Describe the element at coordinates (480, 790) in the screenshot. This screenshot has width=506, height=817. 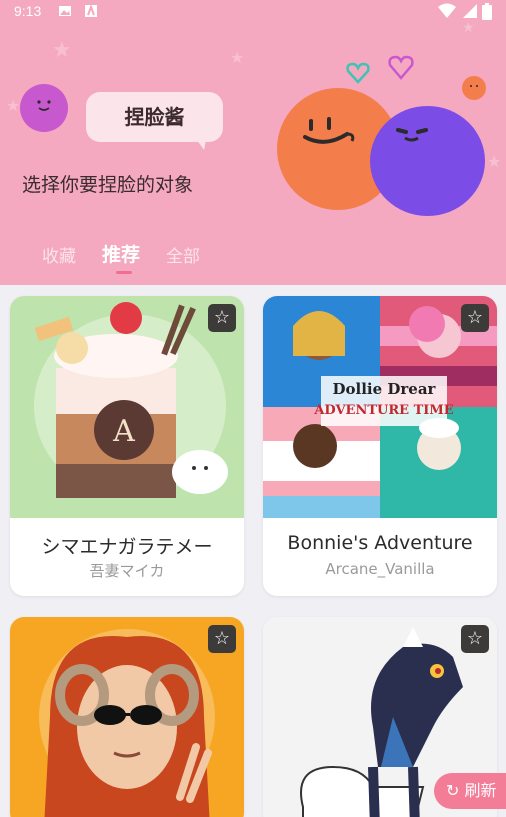
I see `refresh-label: 刷新` at that location.